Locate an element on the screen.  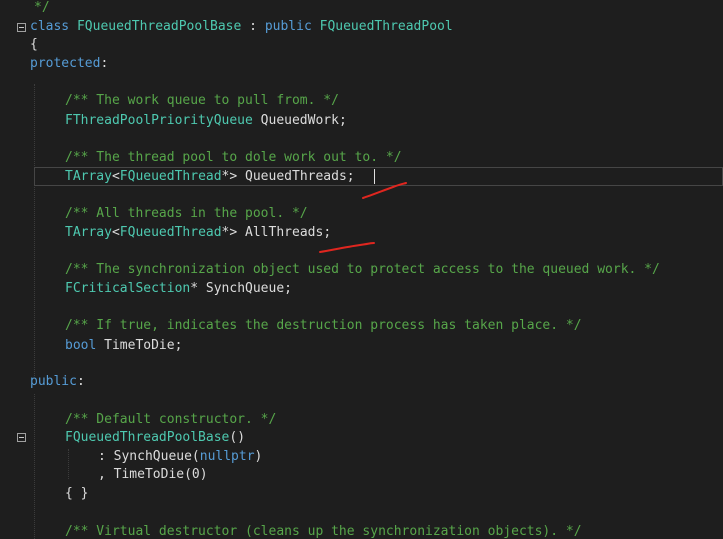
empty-body: { } is located at coordinates (77, 493).